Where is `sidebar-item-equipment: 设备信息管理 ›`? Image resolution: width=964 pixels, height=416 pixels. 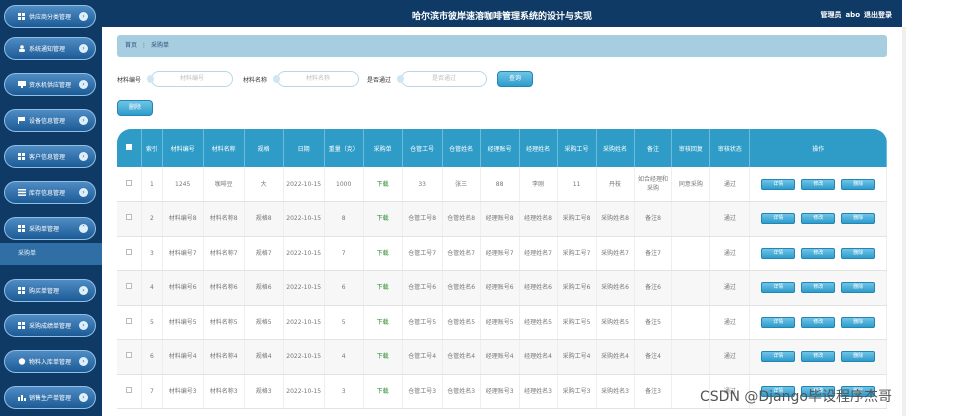
sidebar-item-equipment: 设备信息管理 › is located at coordinates (50, 120).